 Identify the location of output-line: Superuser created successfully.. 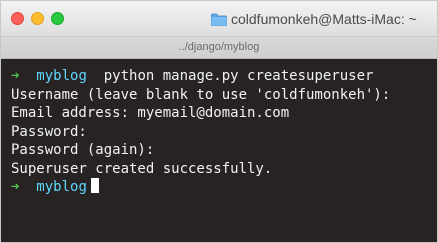
(142, 168).